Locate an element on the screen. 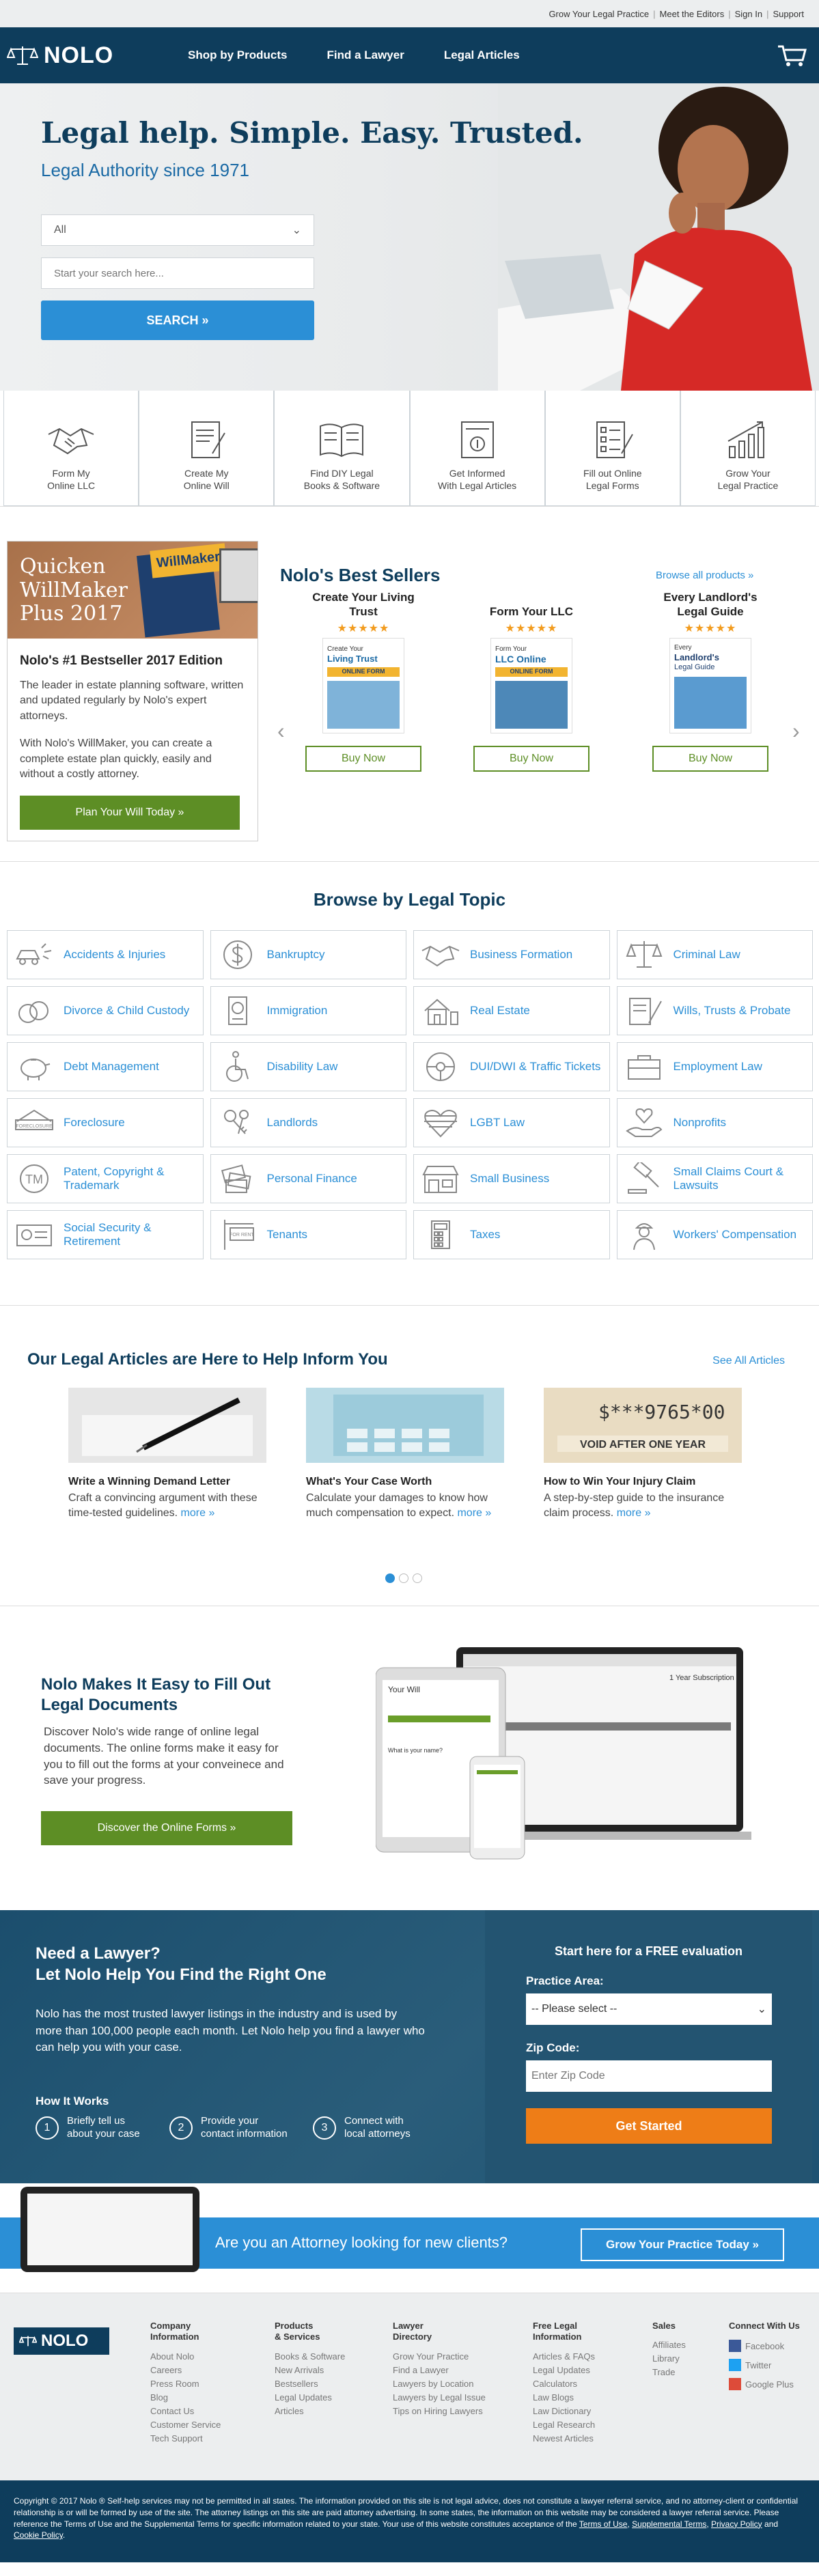 This screenshot has height=2576, width=819. see-all-articles-link: See All Articles is located at coordinates (748, 1361).